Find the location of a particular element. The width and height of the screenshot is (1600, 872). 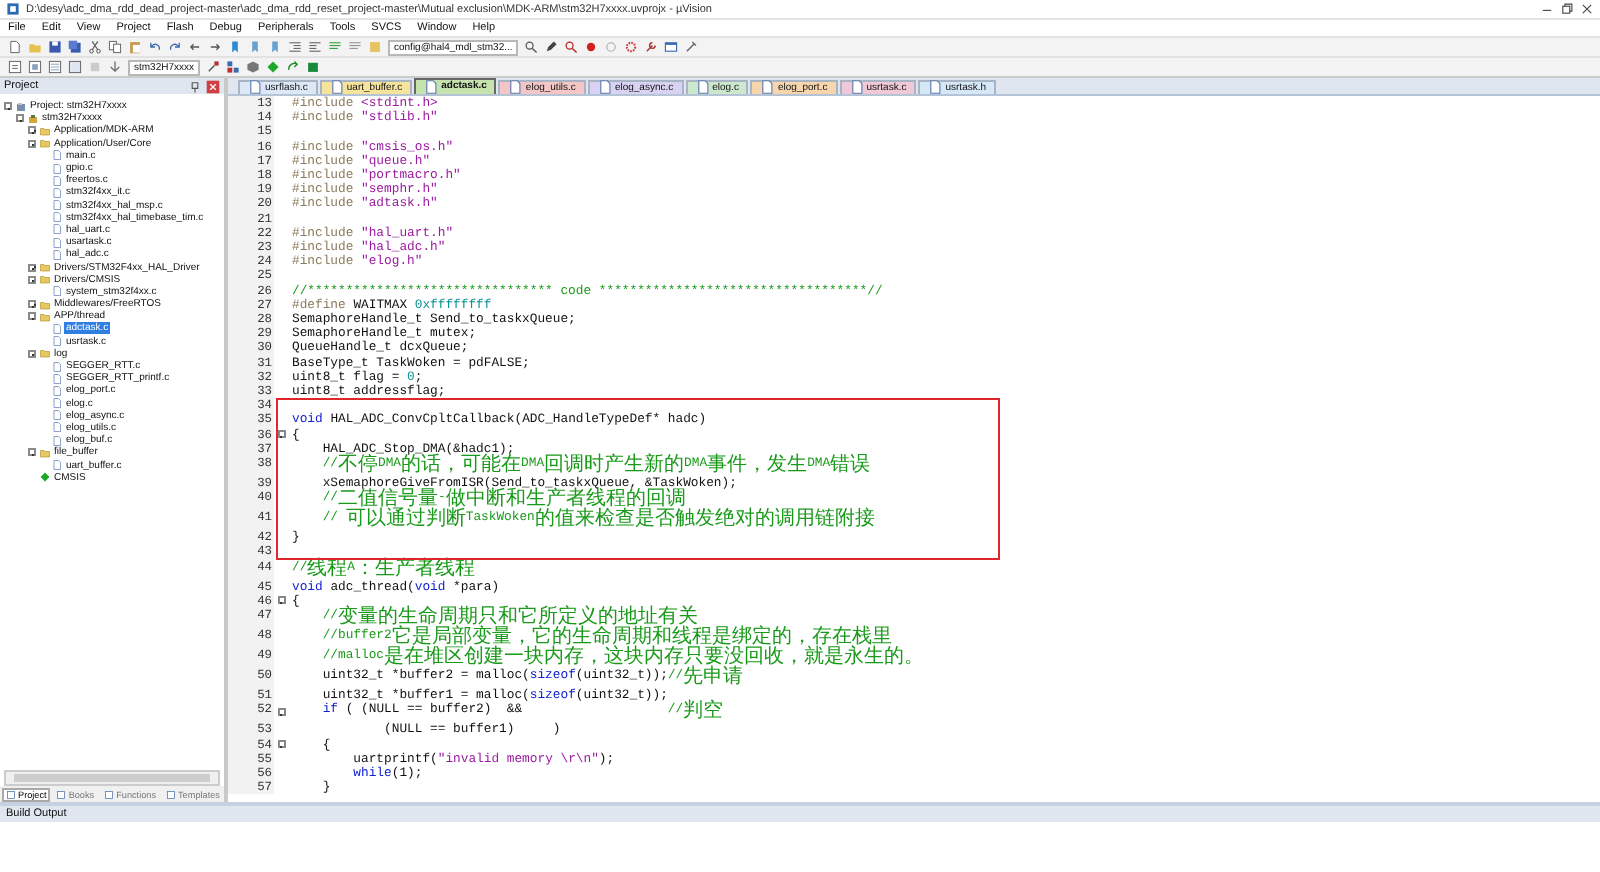

rebuild-icon is located at coordinates (55, 67).